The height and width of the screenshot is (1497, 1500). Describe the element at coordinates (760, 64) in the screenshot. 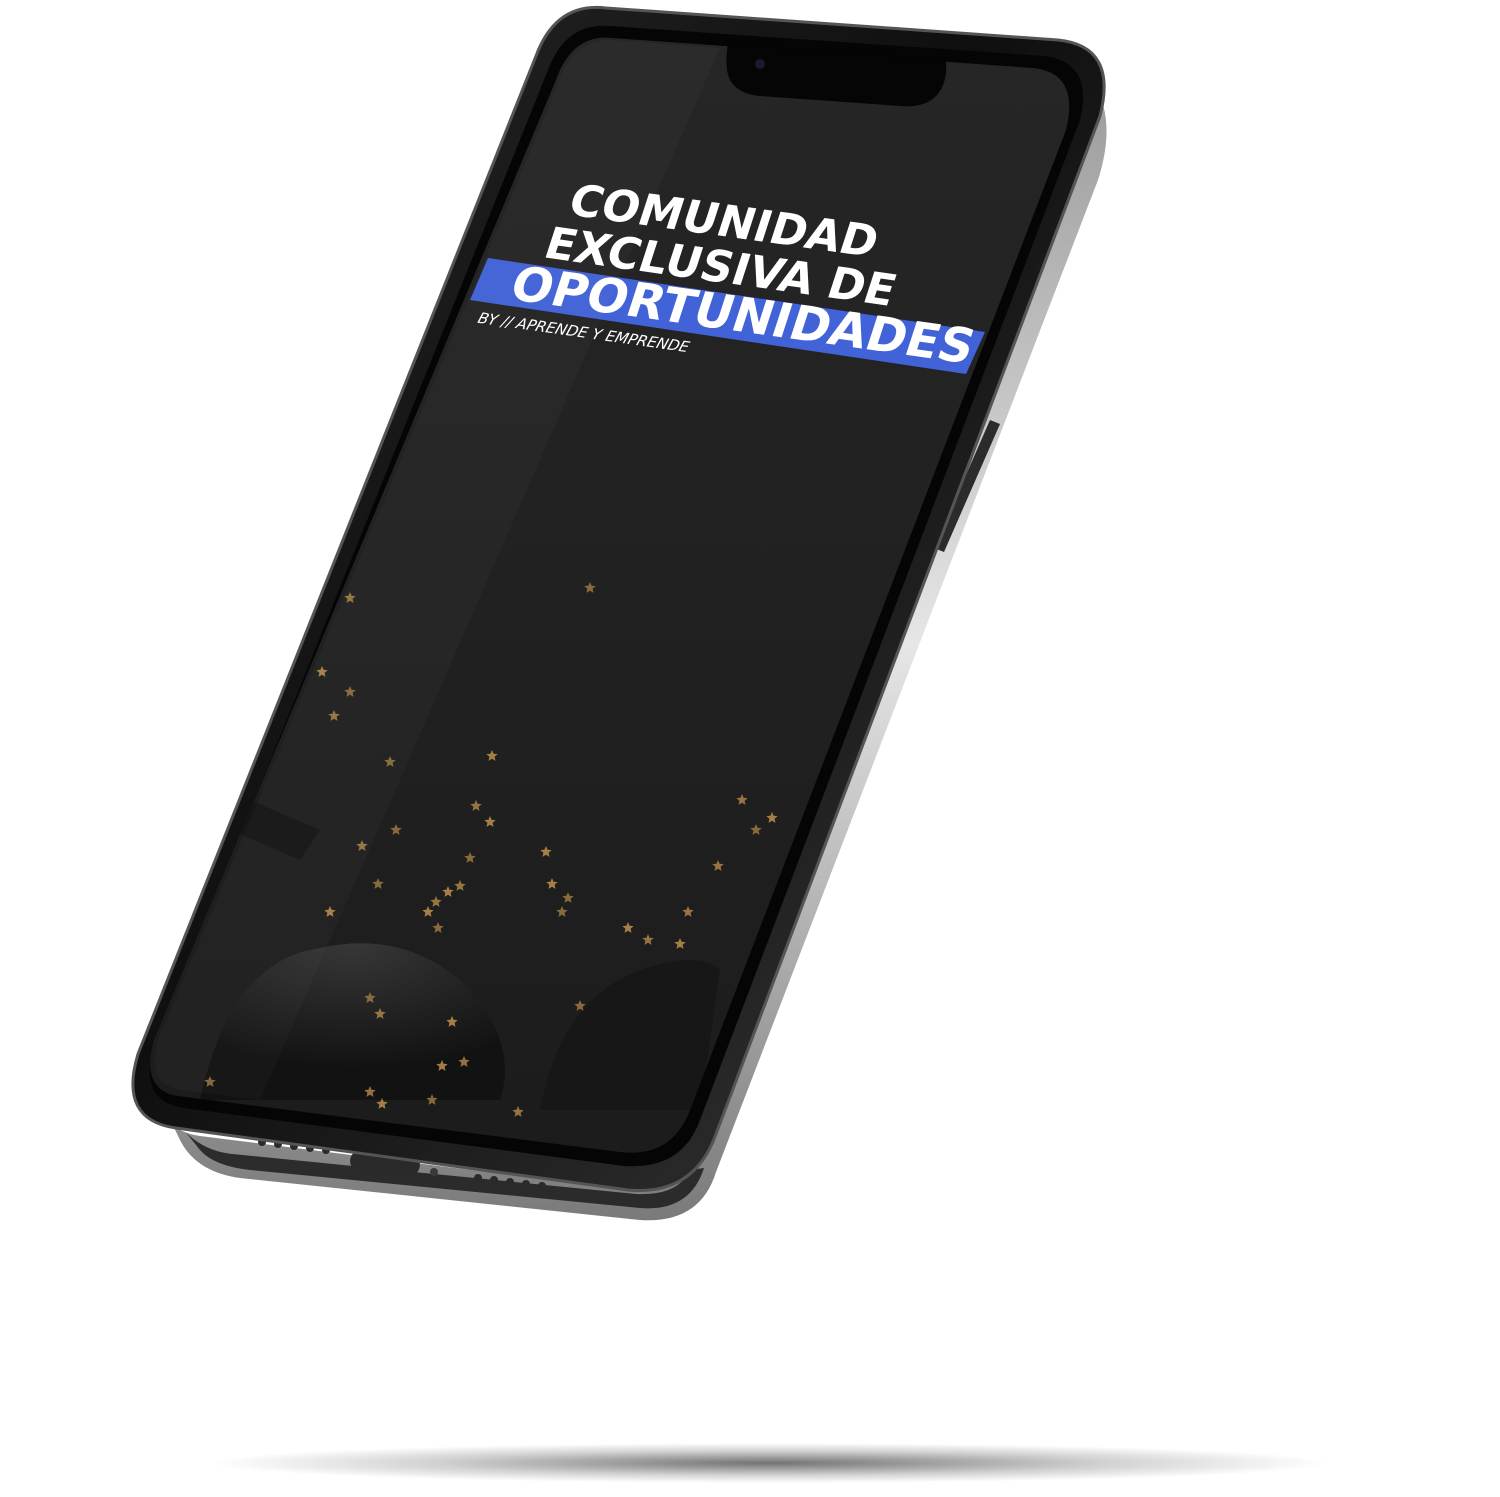

I see `front-camera-icon` at that location.